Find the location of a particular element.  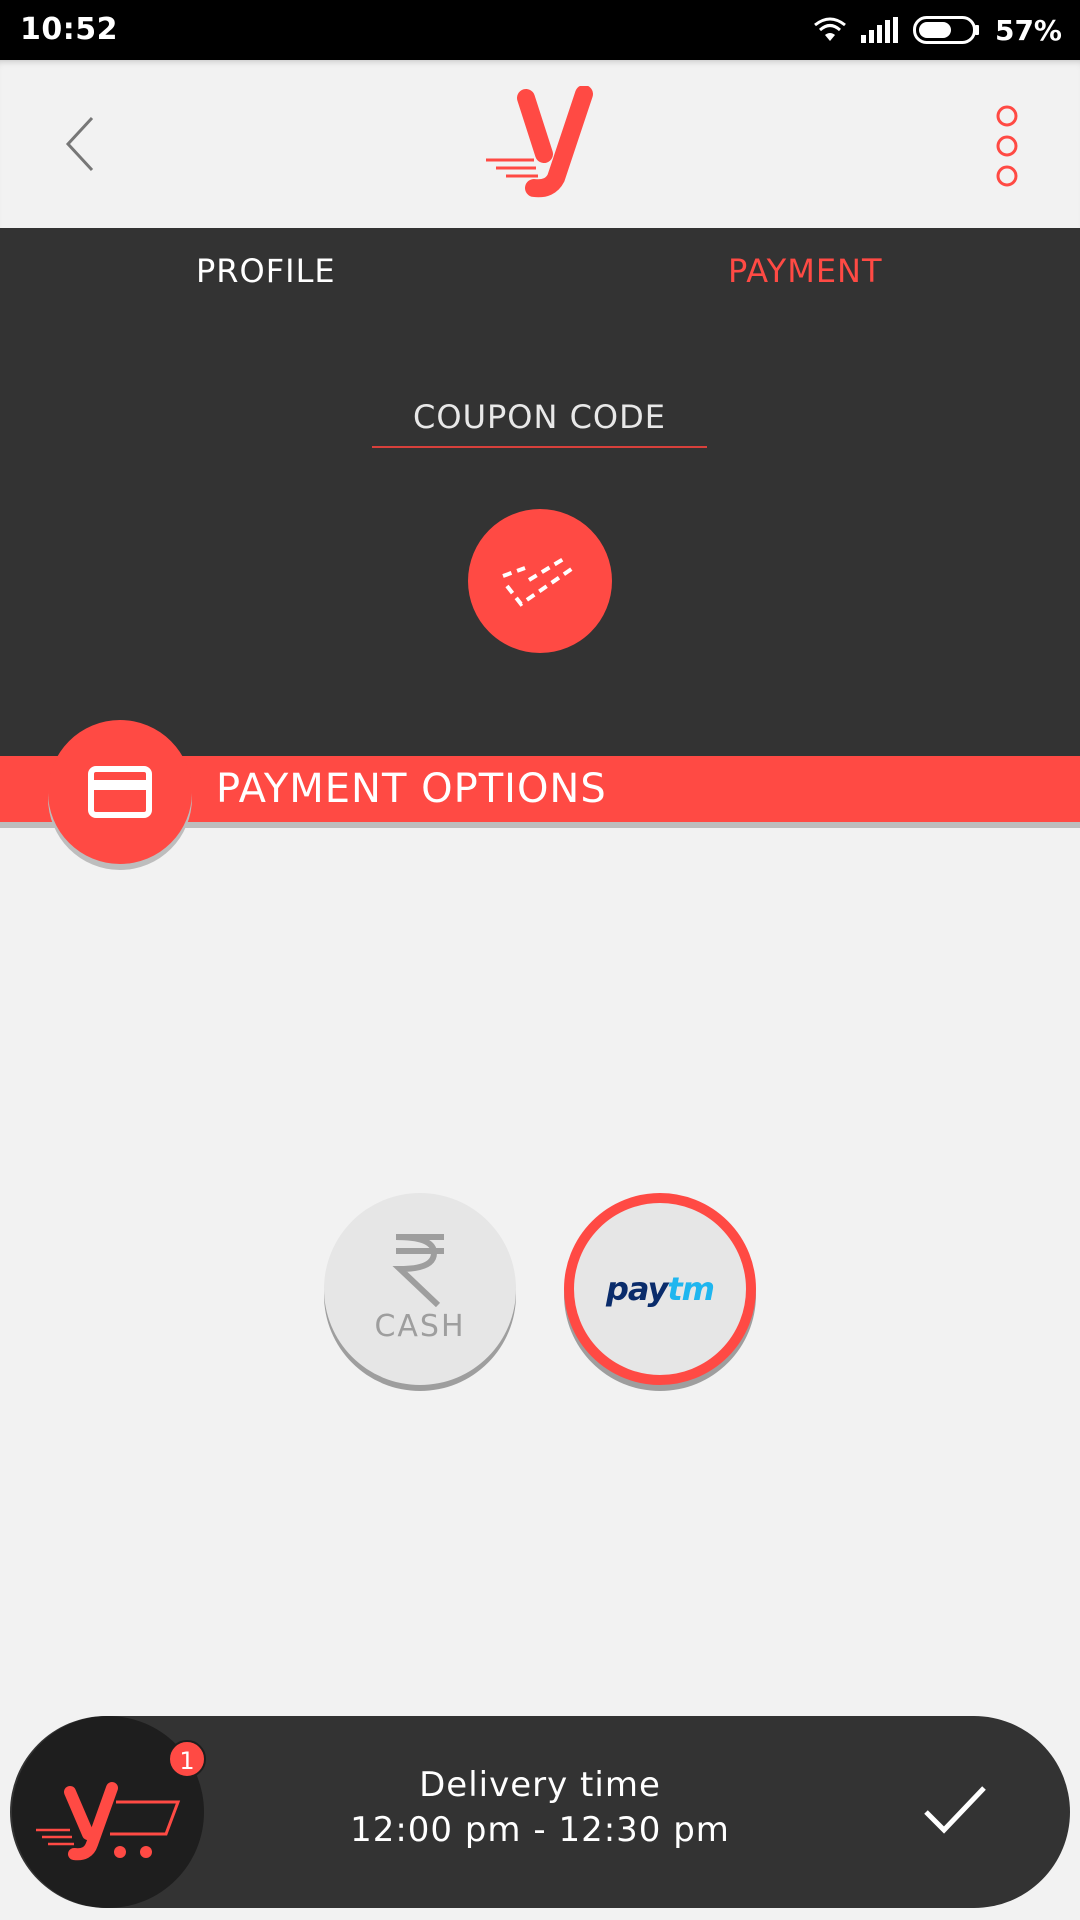

cash-option-button: CASH is located at coordinates (420, 1289).